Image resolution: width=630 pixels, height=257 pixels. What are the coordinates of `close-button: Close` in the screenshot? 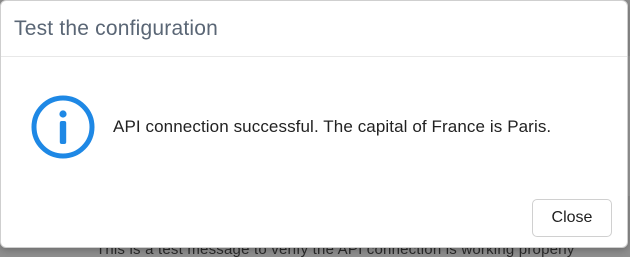 It's located at (572, 218).